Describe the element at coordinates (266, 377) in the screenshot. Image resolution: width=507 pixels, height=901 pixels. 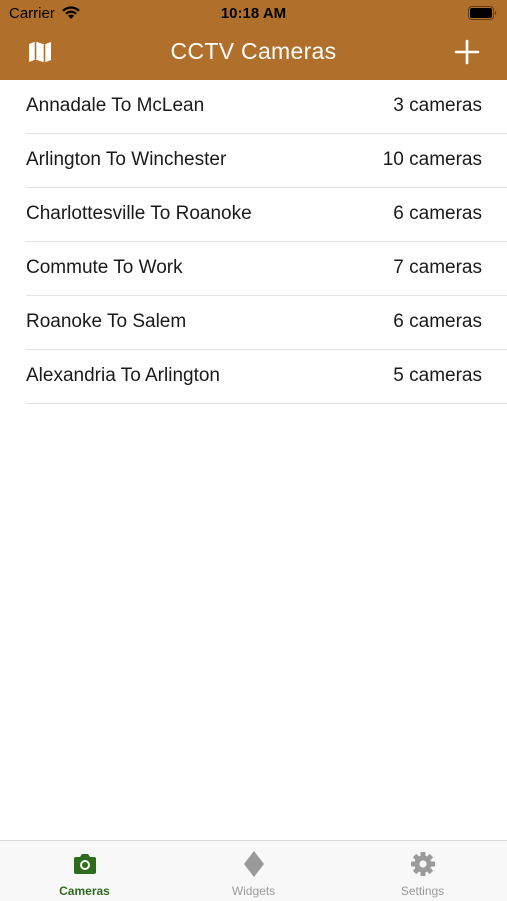
I see `list-item: Alexandria To Arlington 5 cameras` at that location.